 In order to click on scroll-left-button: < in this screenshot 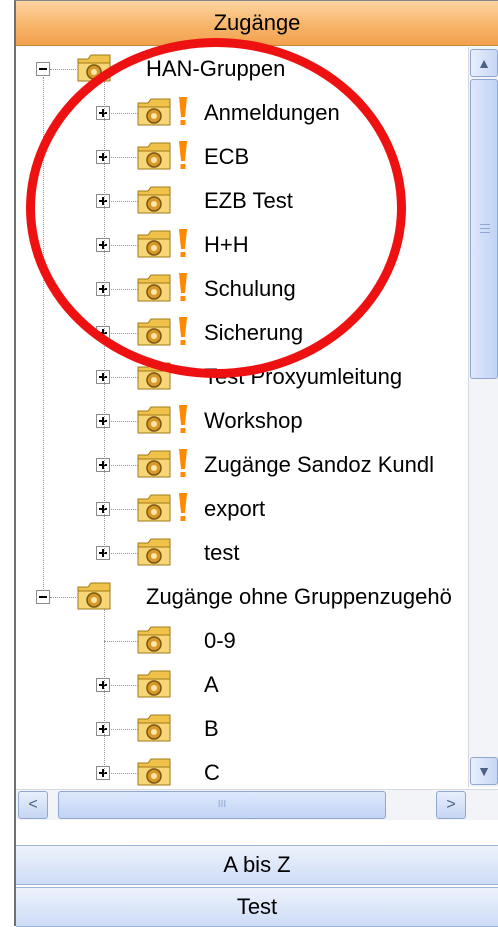, I will do `click(33, 805)`.